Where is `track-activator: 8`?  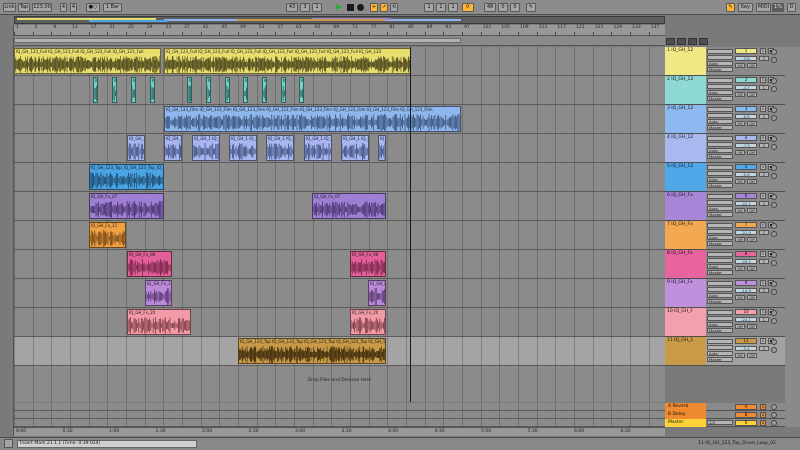 track-activator: 8 is located at coordinates (746, 254).